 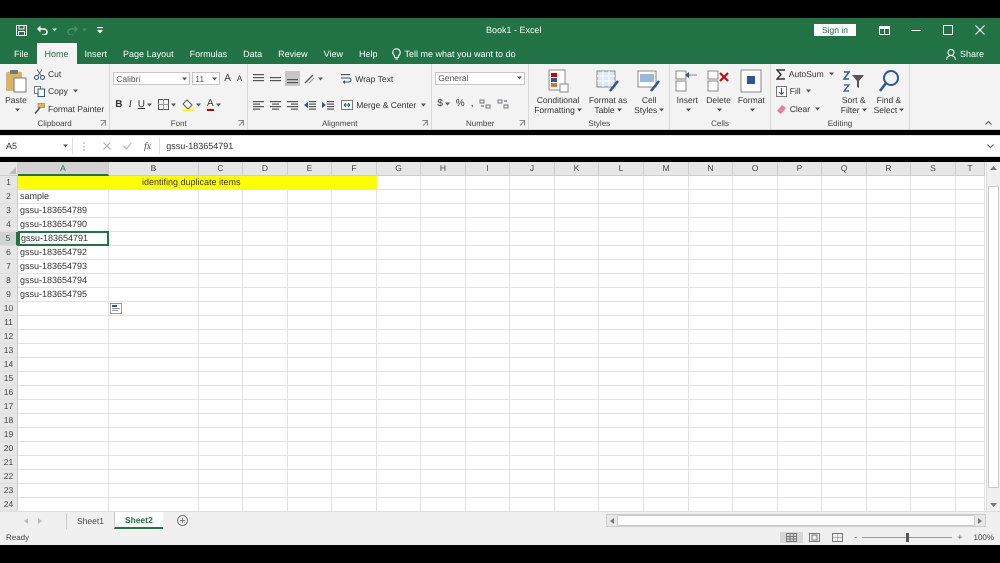 I want to click on table-cell: gssu-183654791, so click(x=63, y=238).